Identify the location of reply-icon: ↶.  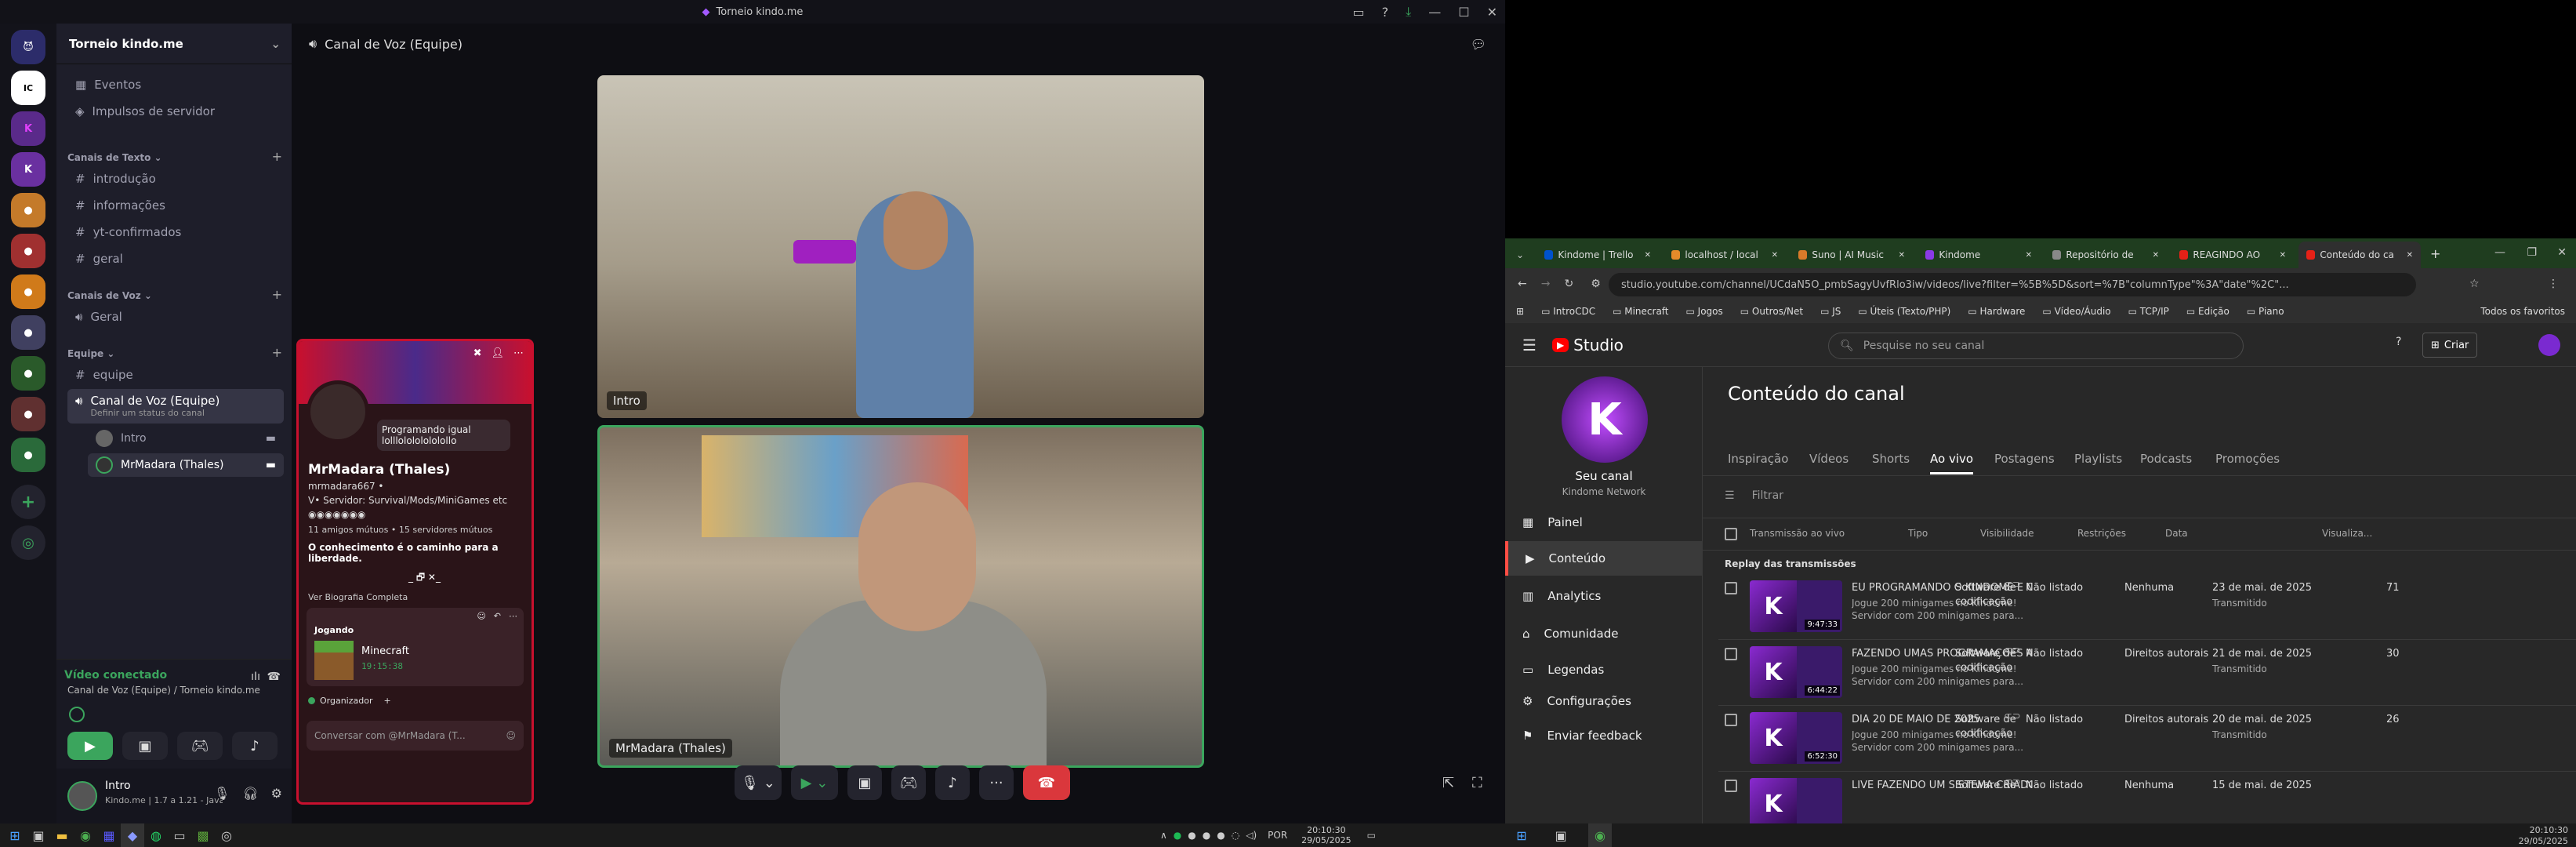
(498, 616).